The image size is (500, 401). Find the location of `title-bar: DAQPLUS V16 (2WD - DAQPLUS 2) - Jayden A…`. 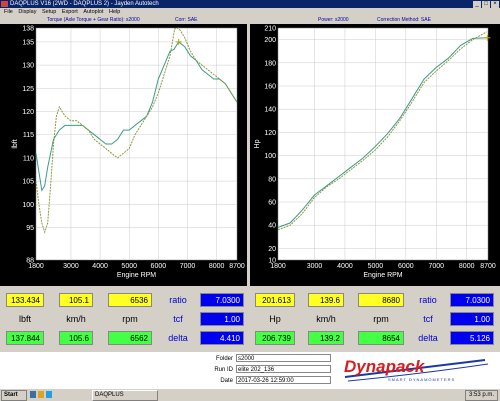

title-bar: DAQPLUS V16 (2WD - DAQPLUS 2) - Jayden A… is located at coordinates (250, 4).